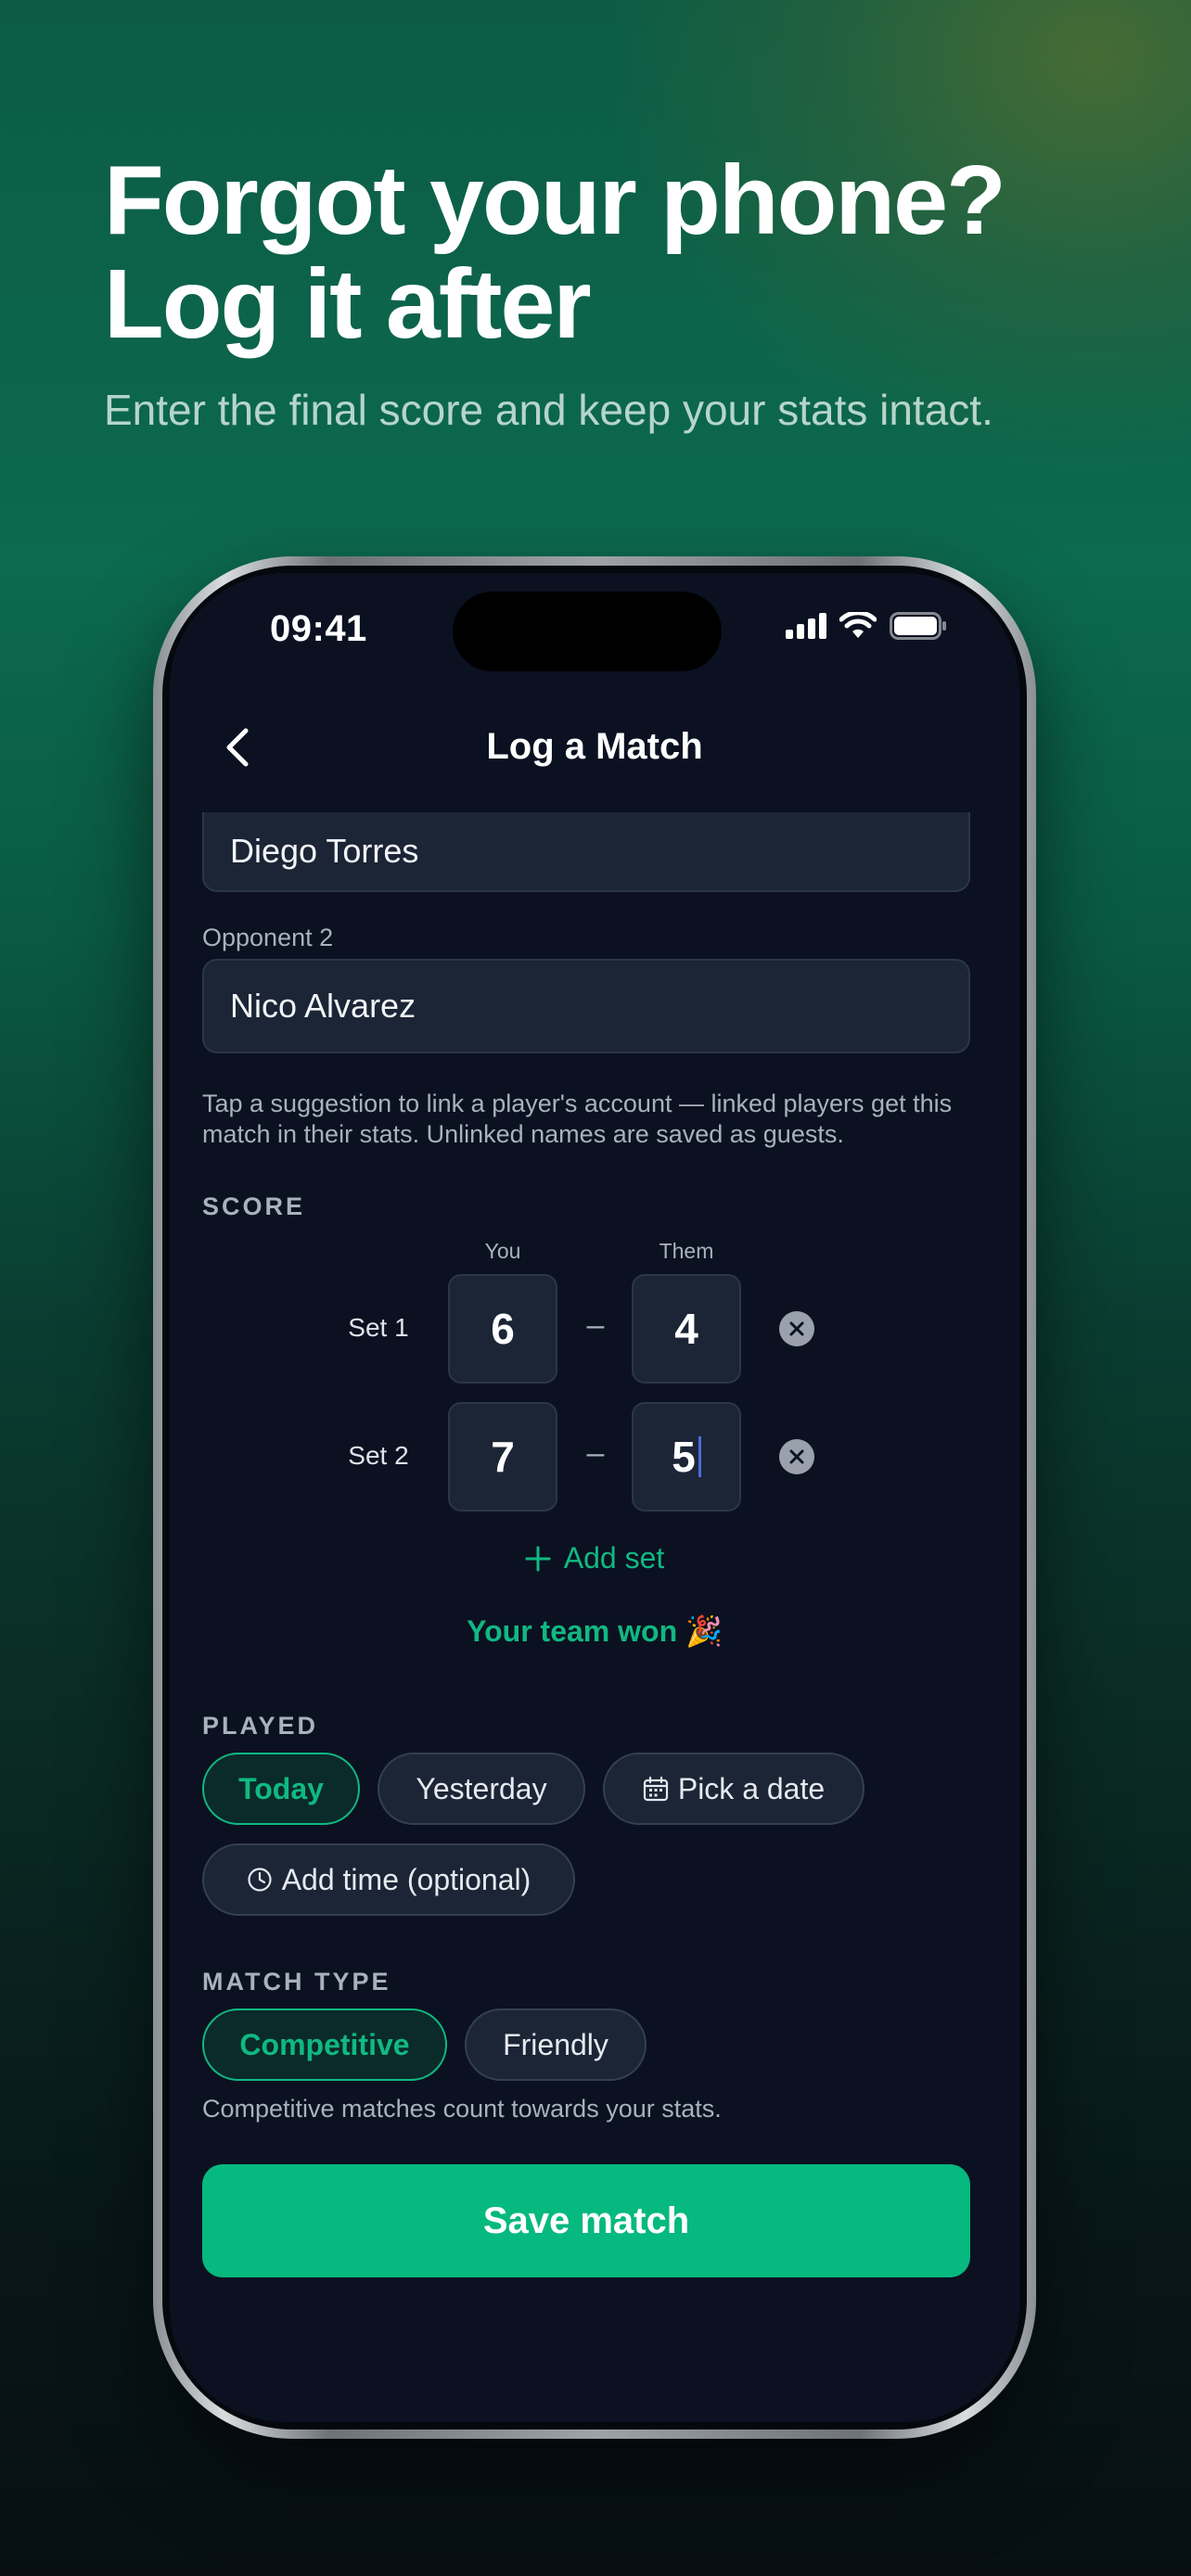  I want to click on set-1-them-input: 4, so click(686, 1329).